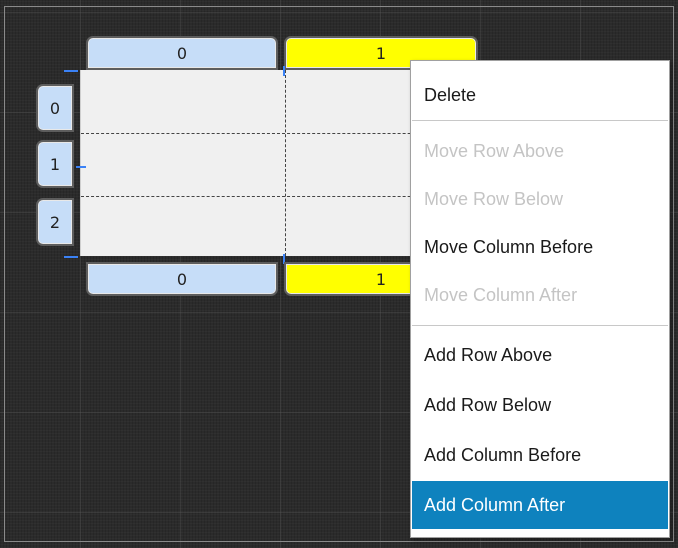  What do you see at coordinates (55, 222) in the screenshot?
I see `row-header-2: 2` at bounding box center [55, 222].